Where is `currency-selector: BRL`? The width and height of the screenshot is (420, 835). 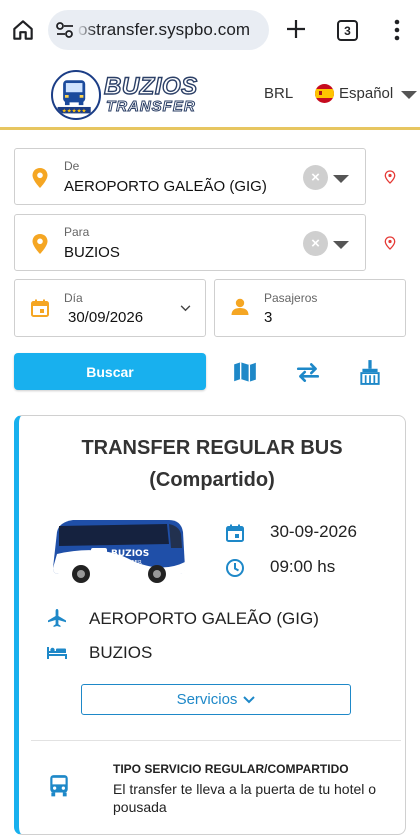 currency-selector: BRL is located at coordinates (278, 93).